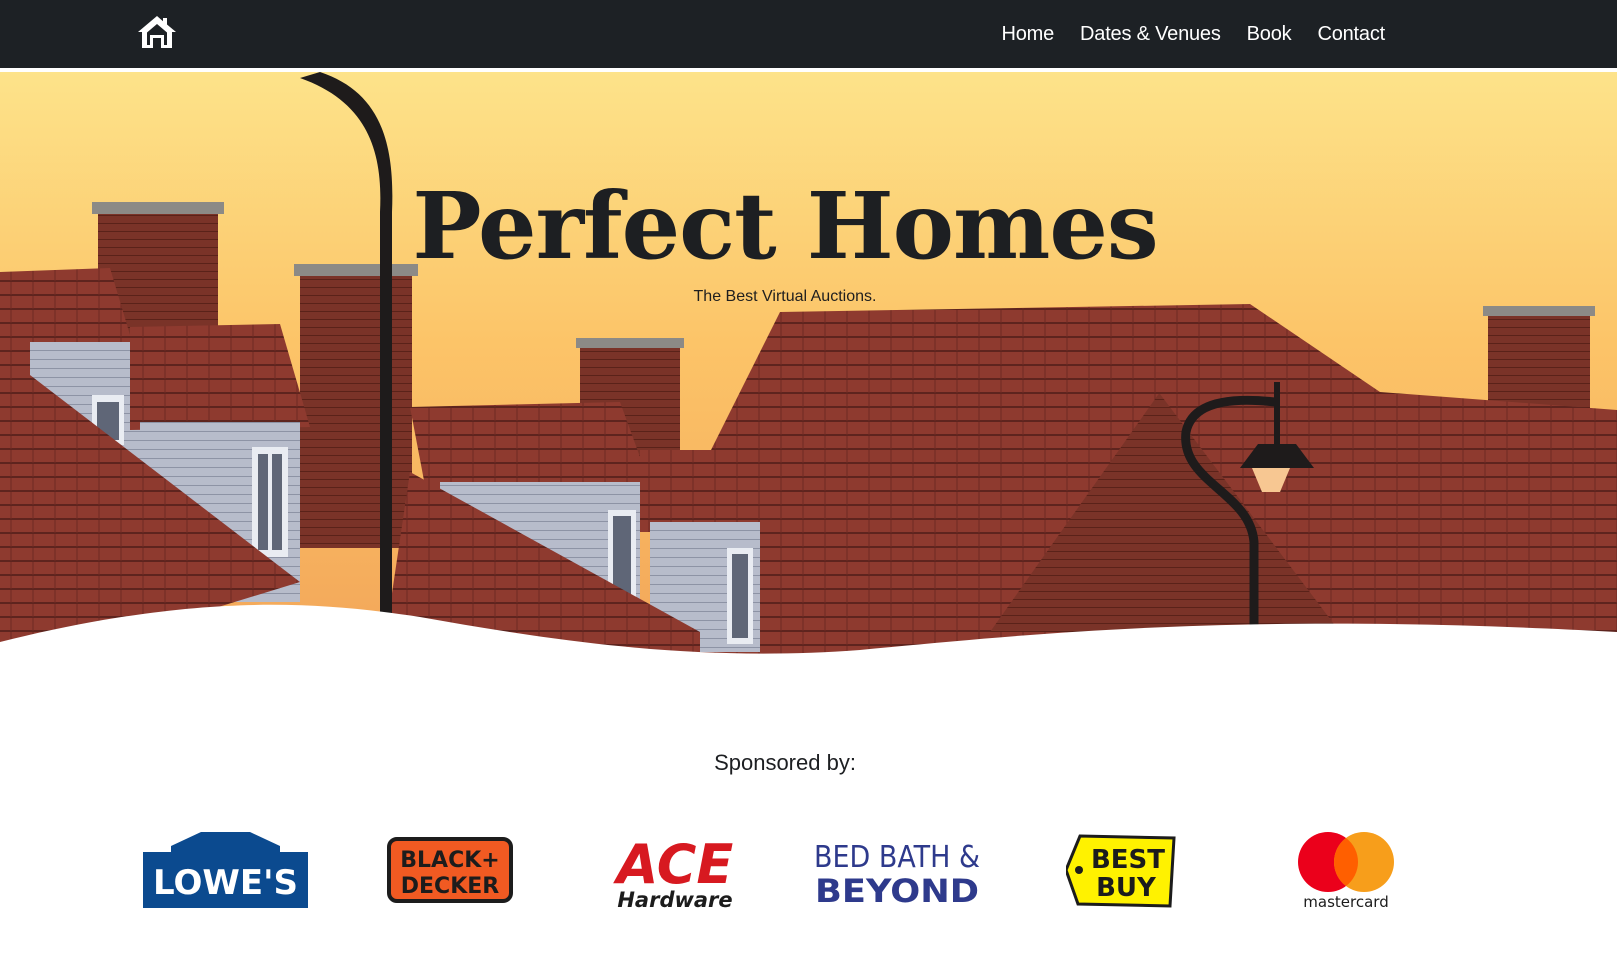 The width and height of the screenshot is (1617, 961). Describe the element at coordinates (897, 857) in the screenshot. I see `bbb-logo-line1: BED BATH &` at that location.